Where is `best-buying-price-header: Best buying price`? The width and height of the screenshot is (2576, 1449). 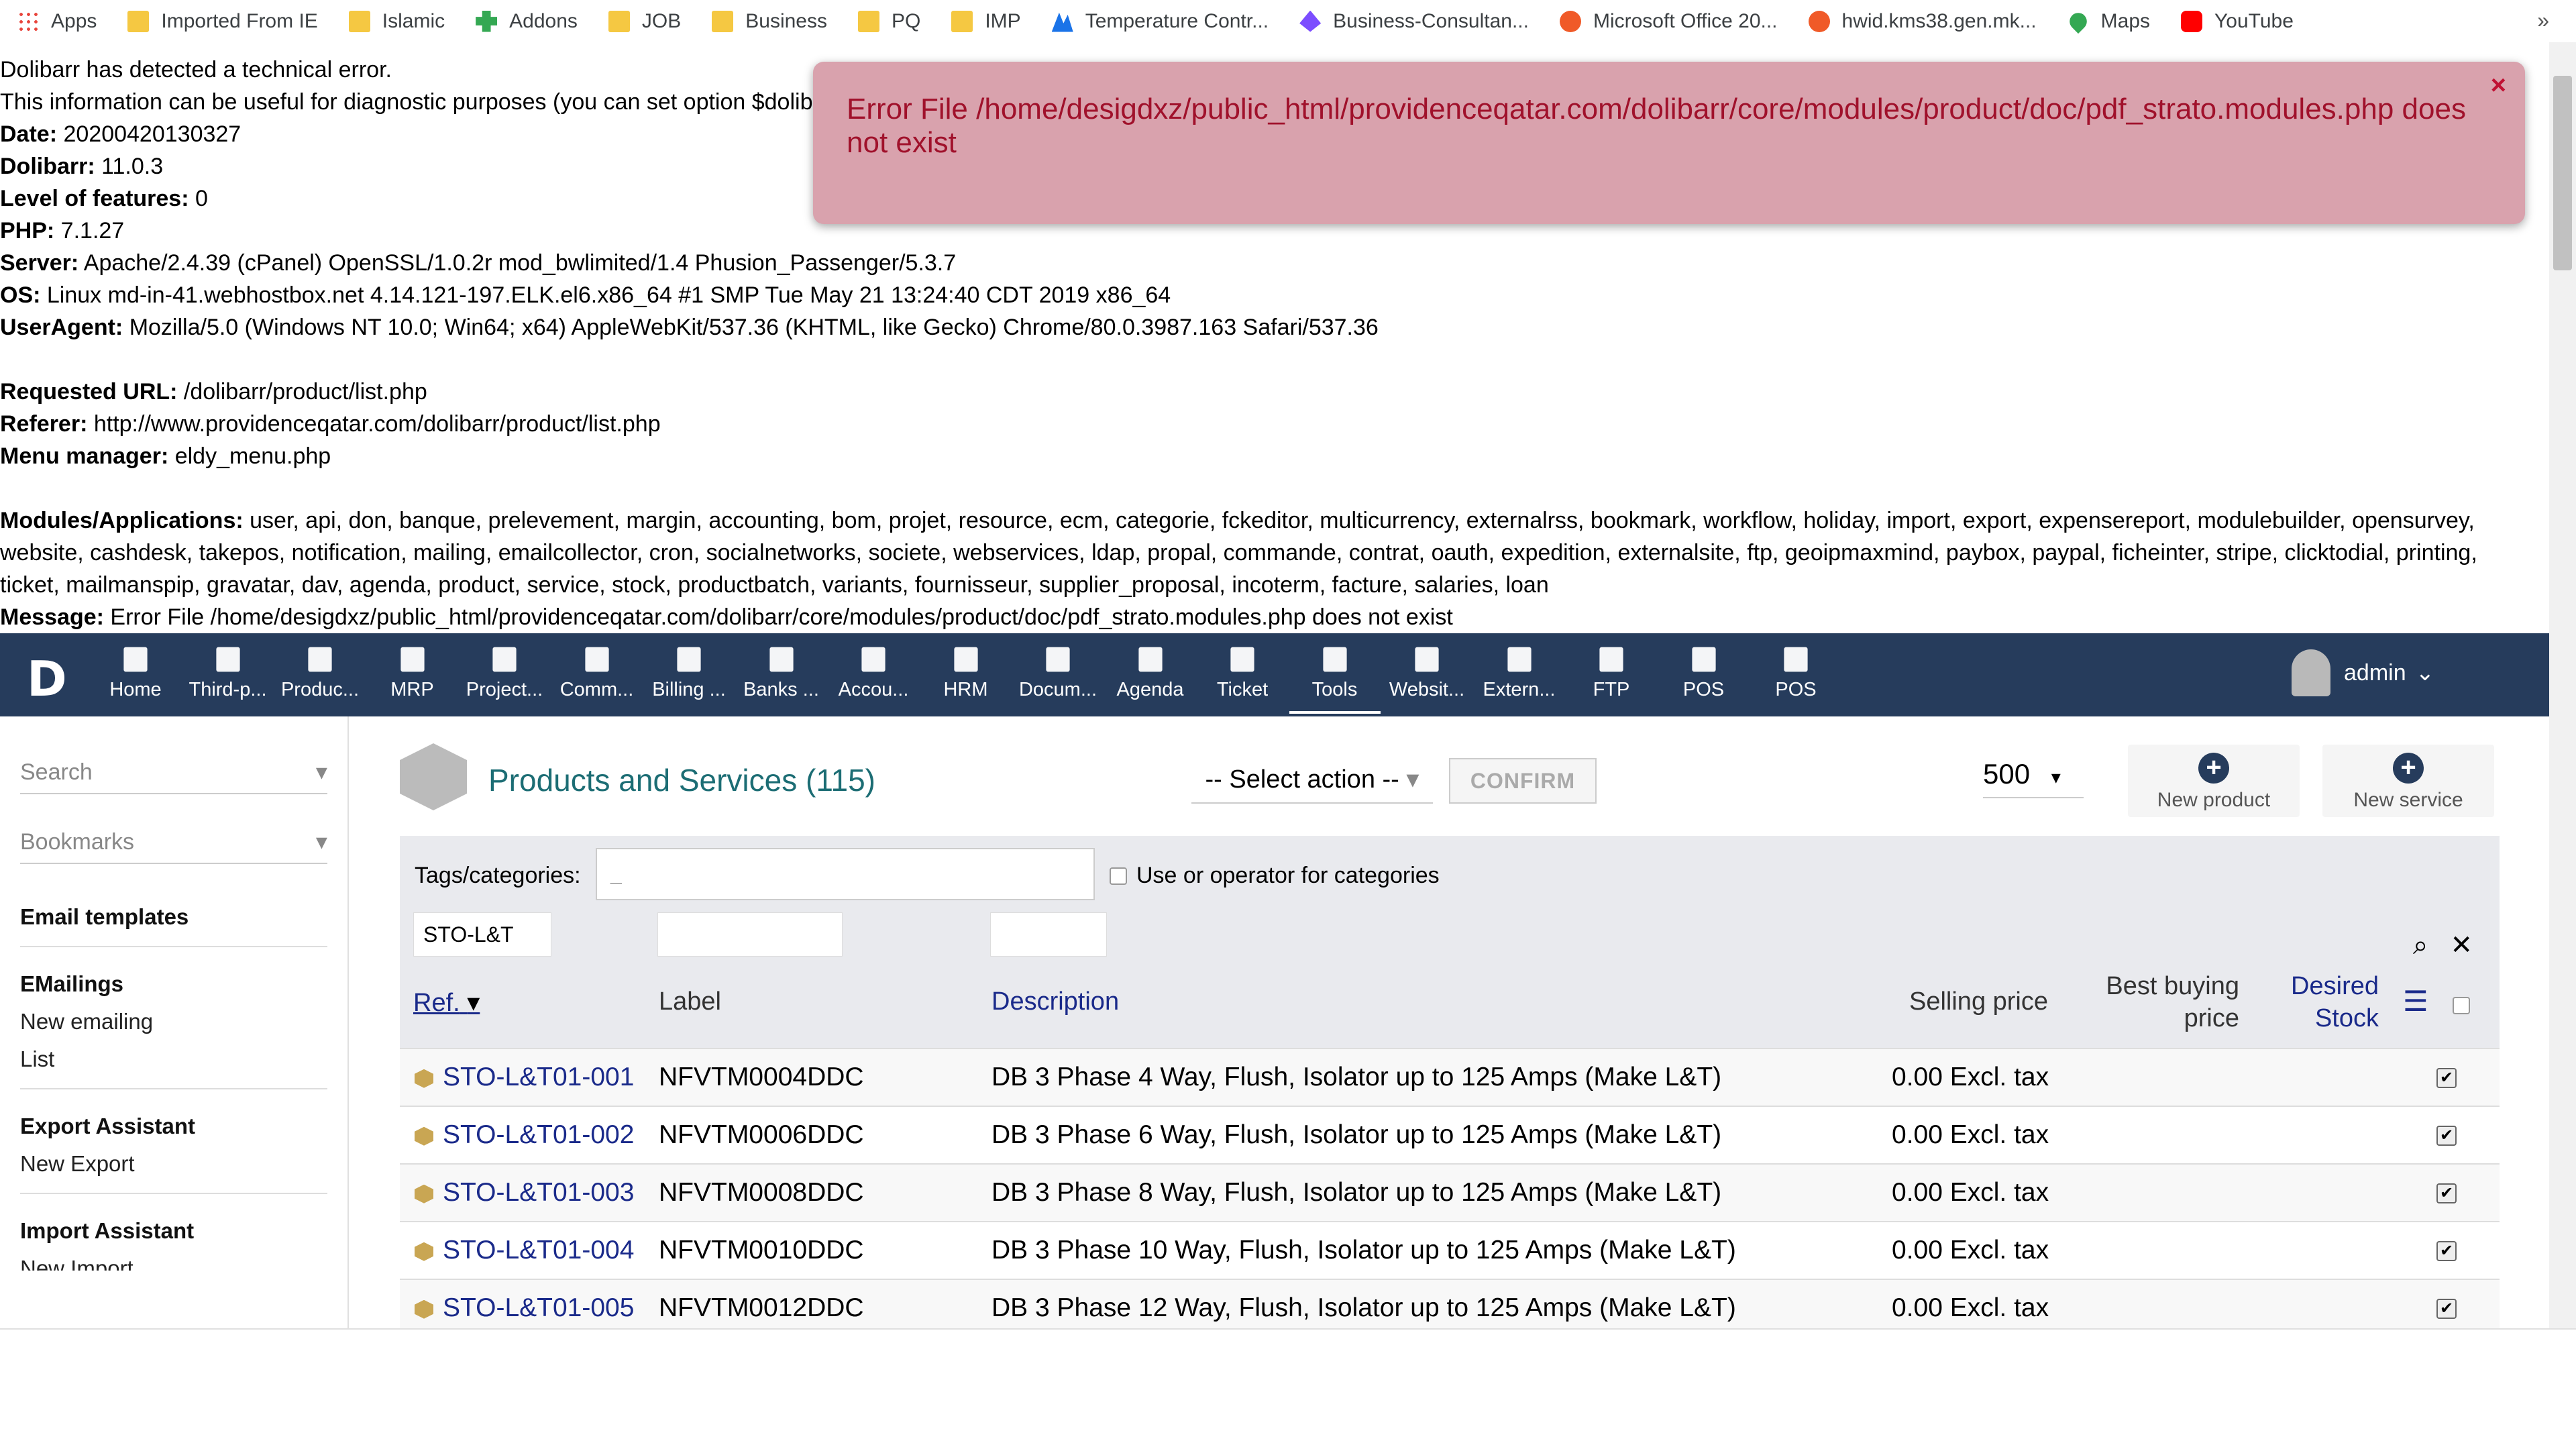 best-buying-price-header: Best buying price is located at coordinates (2164, 1002).